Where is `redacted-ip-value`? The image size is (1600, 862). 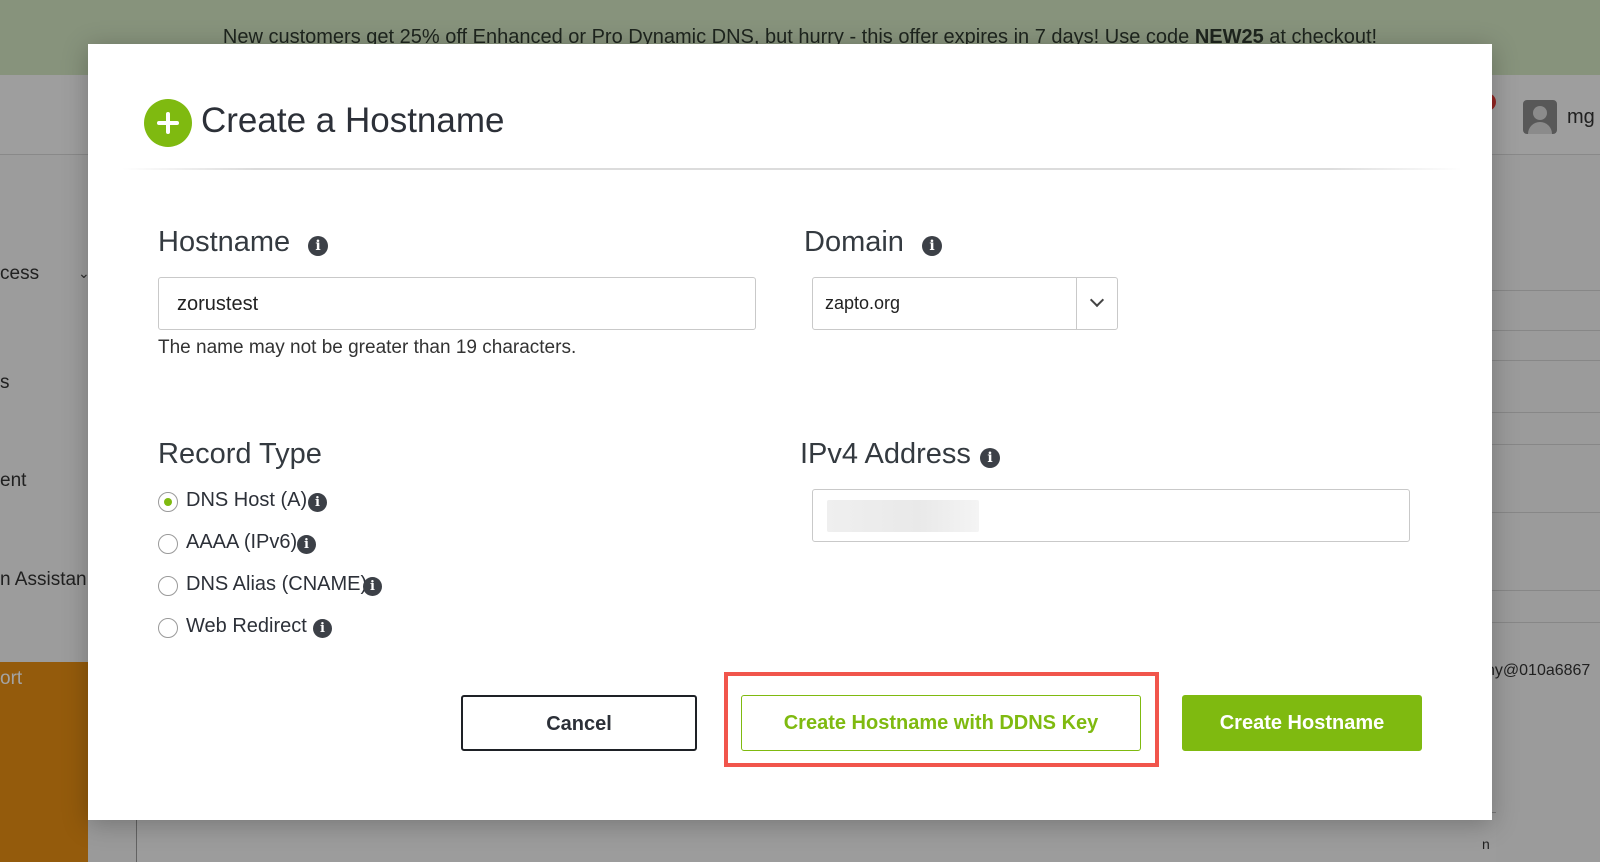 redacted-ip-value is located at coordinates (903, 516).